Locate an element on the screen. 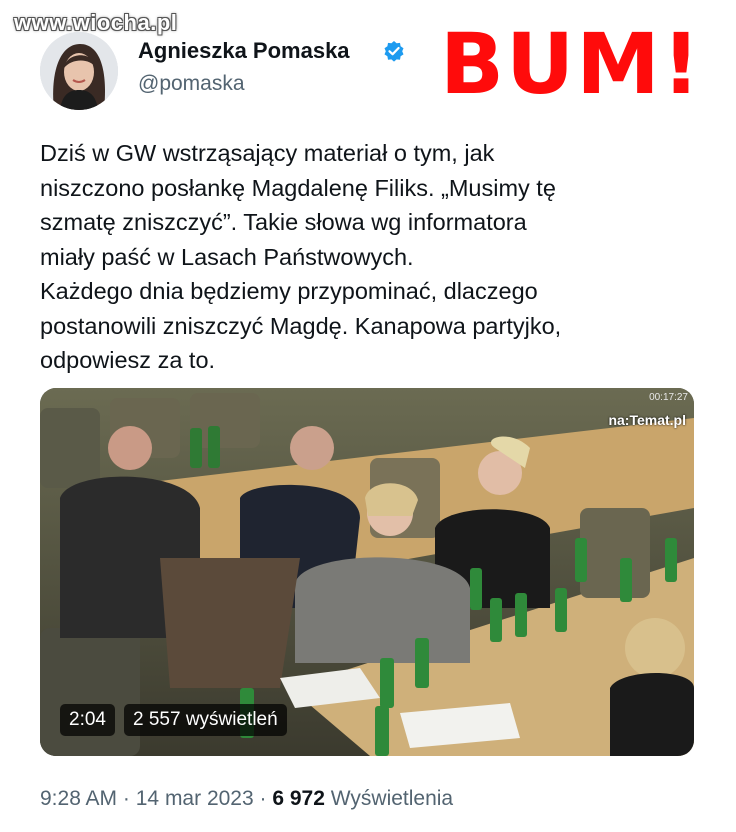  avatar-photo is located at coordinates (79, 71).